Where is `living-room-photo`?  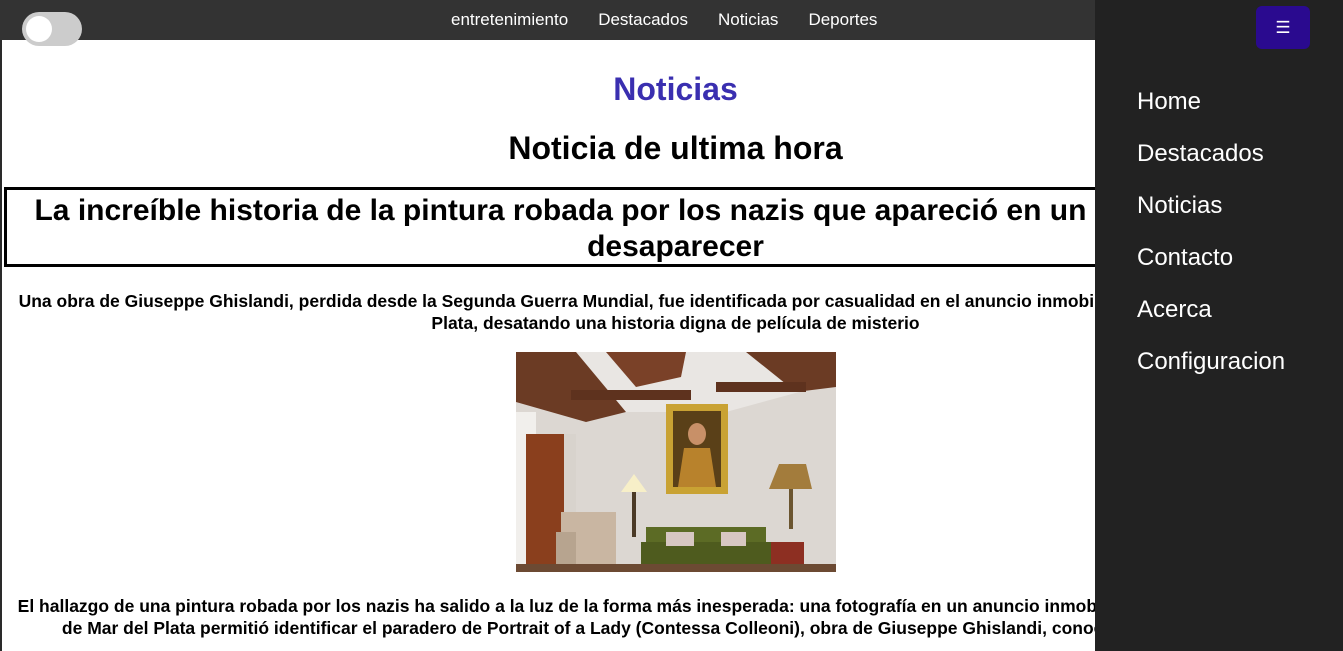
living-room-photo is located at coordinates (676, 462).